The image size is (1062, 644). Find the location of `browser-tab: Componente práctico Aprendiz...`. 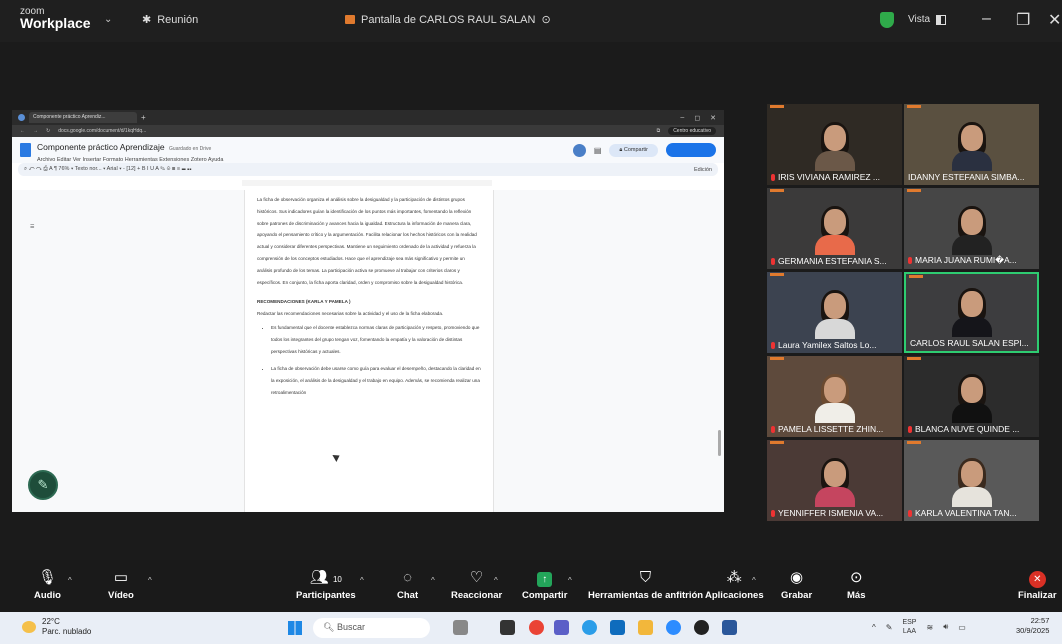

browser-tab: Componente práctico Aprendiz... is located at coordinates (83, 117).